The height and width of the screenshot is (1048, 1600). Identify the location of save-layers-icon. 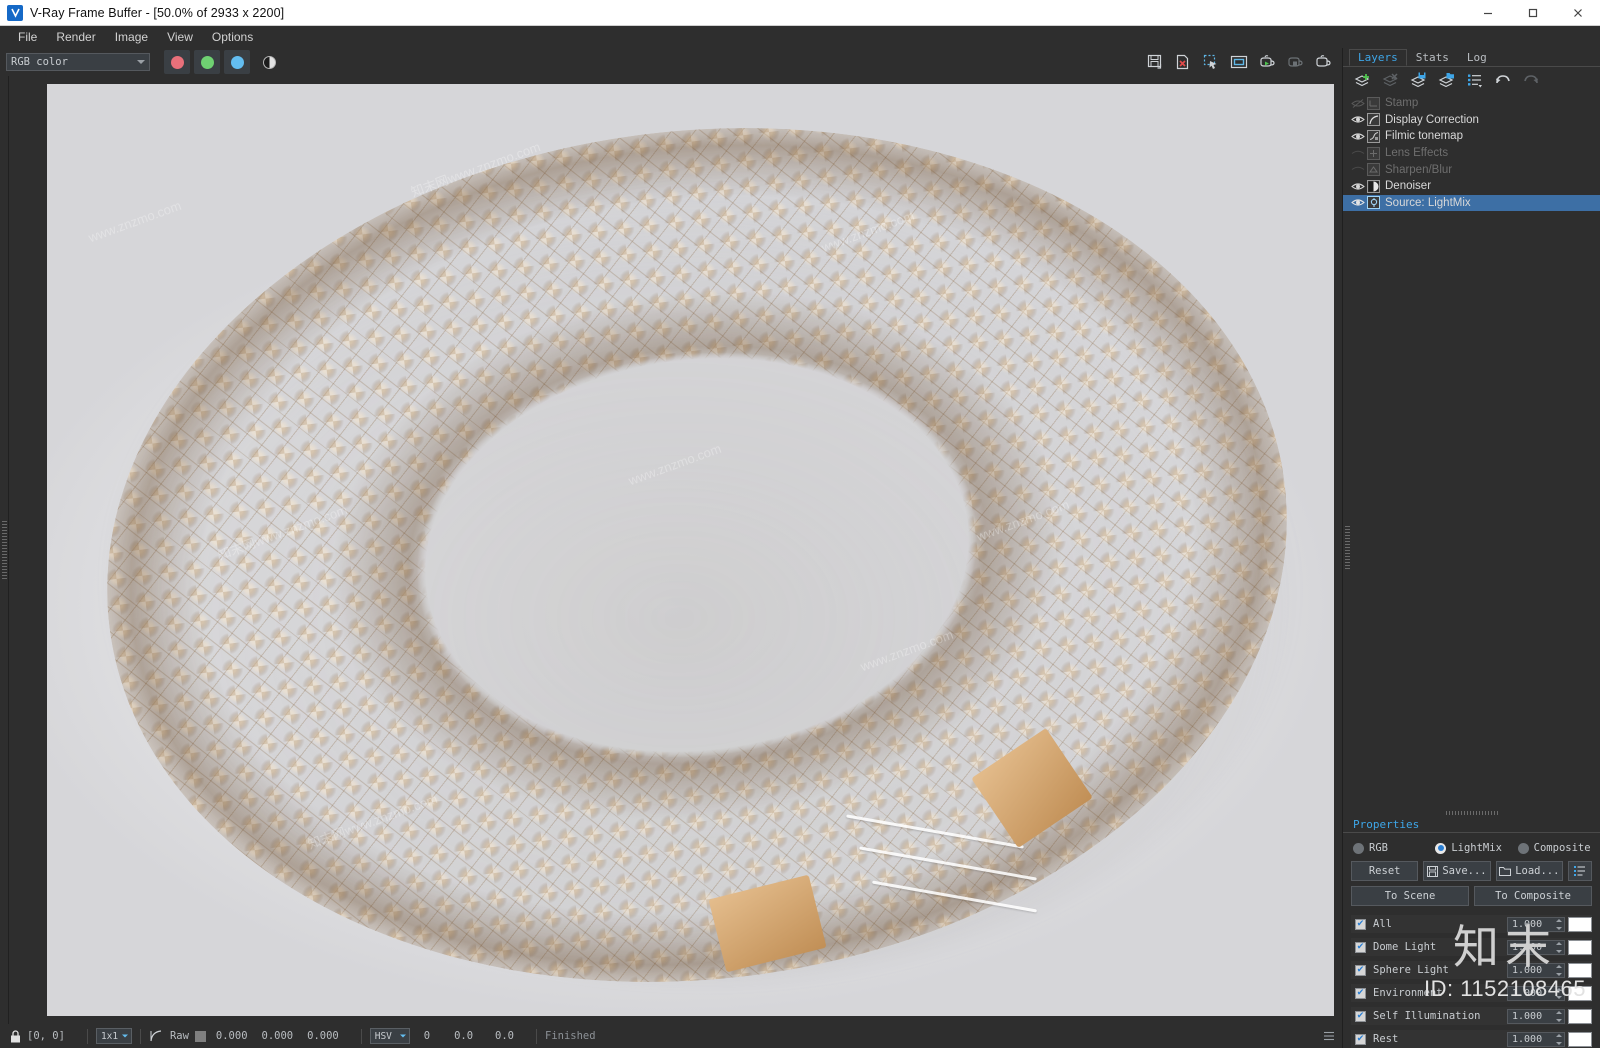
(1419, 80).